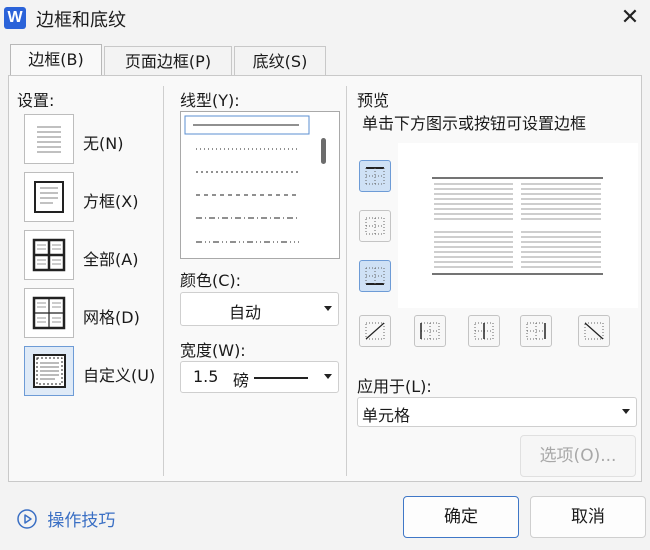 The height and width of the screenshot is (550, 650). I want to click on play-circle-icon, so click(27, 519).